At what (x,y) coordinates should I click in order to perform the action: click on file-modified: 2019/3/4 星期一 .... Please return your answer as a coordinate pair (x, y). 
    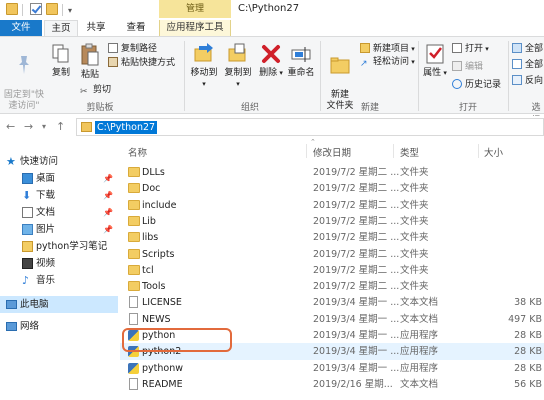
    Looking at the image, I should click on (356, 335).